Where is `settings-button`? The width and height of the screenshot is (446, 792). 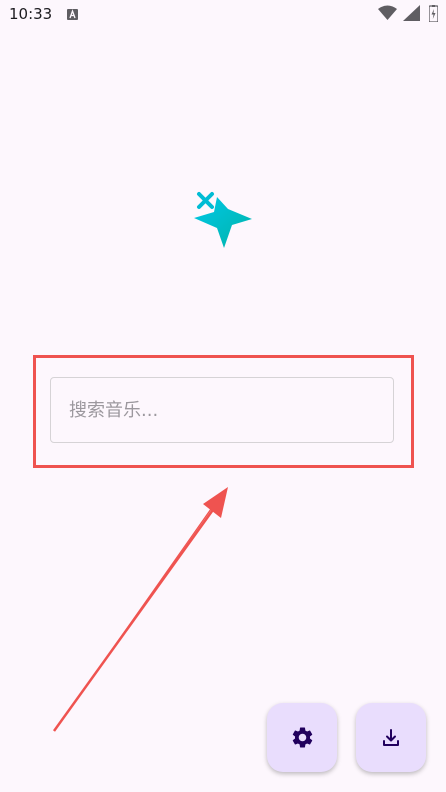
settings-button is located at coordinates (302, 737).